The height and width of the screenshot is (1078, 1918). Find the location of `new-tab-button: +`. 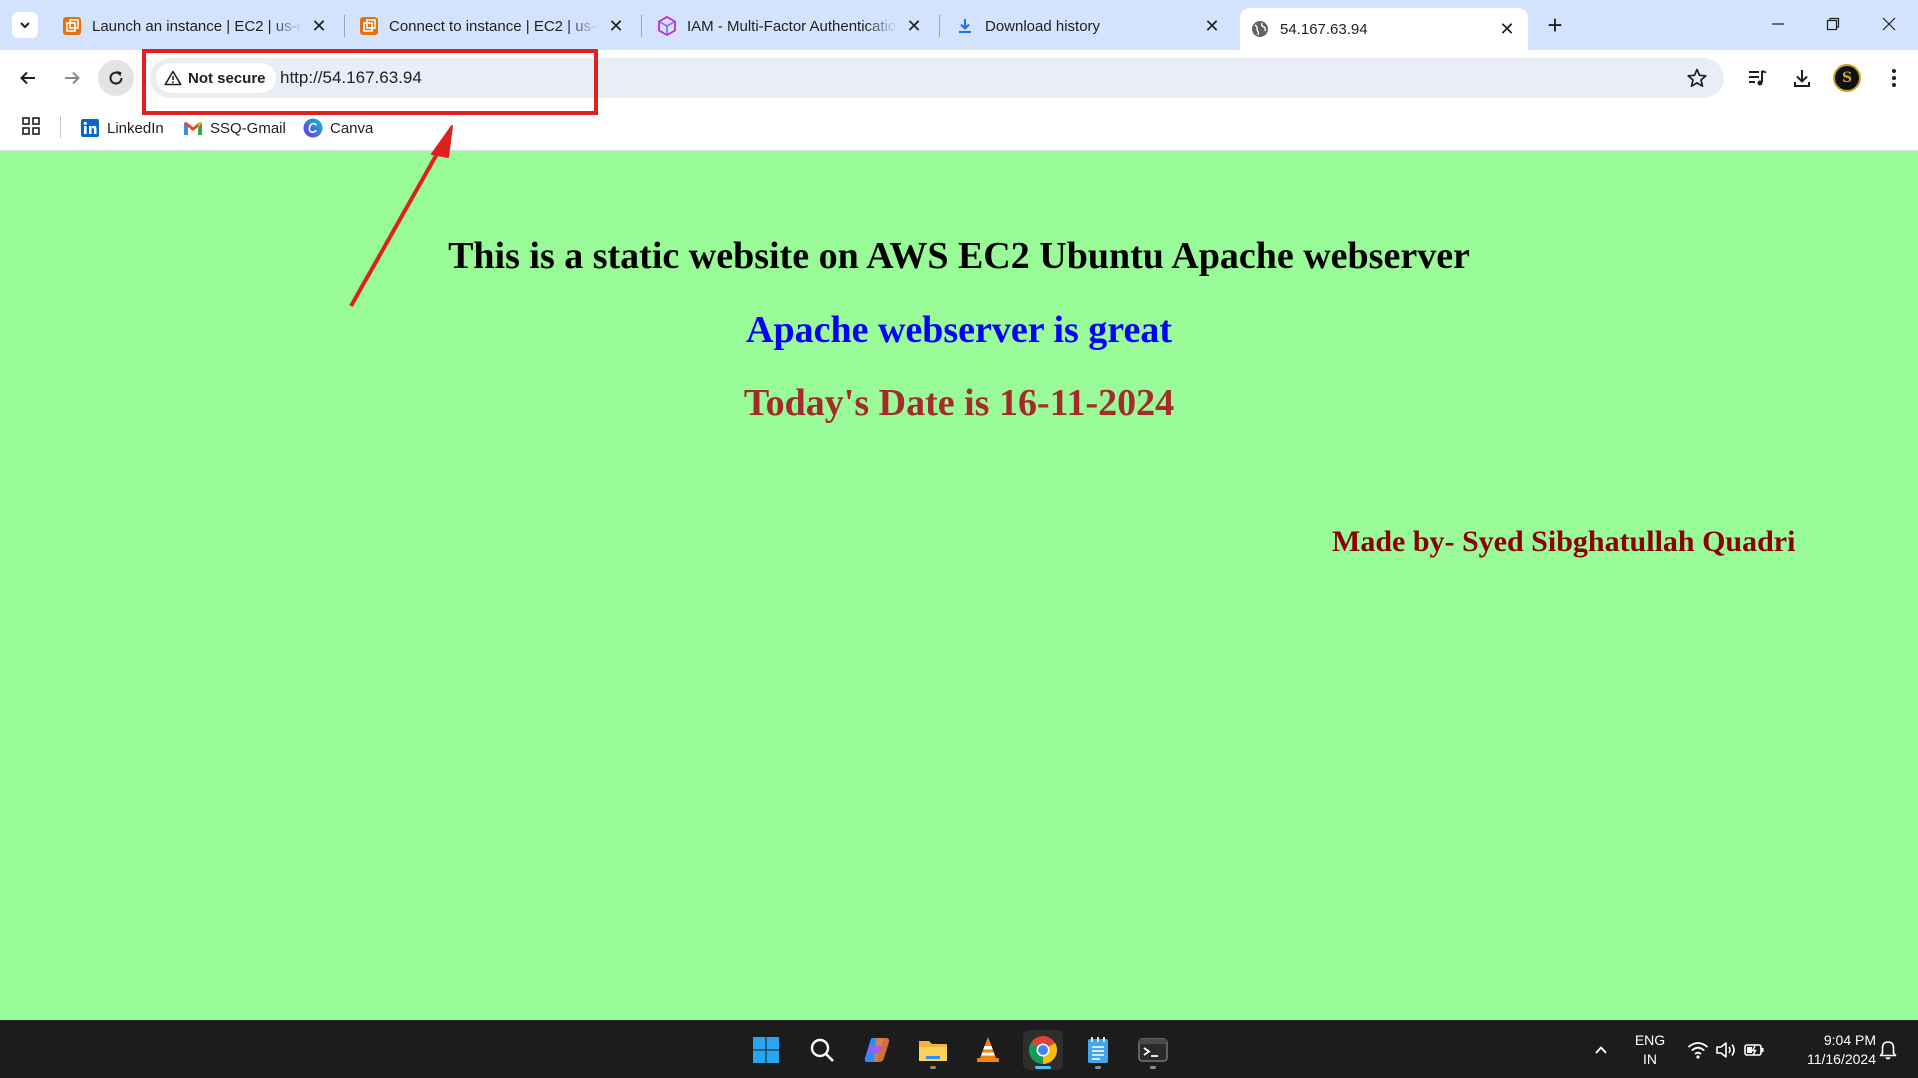

new-tab-button: + is located at coordinates (1555, 25).